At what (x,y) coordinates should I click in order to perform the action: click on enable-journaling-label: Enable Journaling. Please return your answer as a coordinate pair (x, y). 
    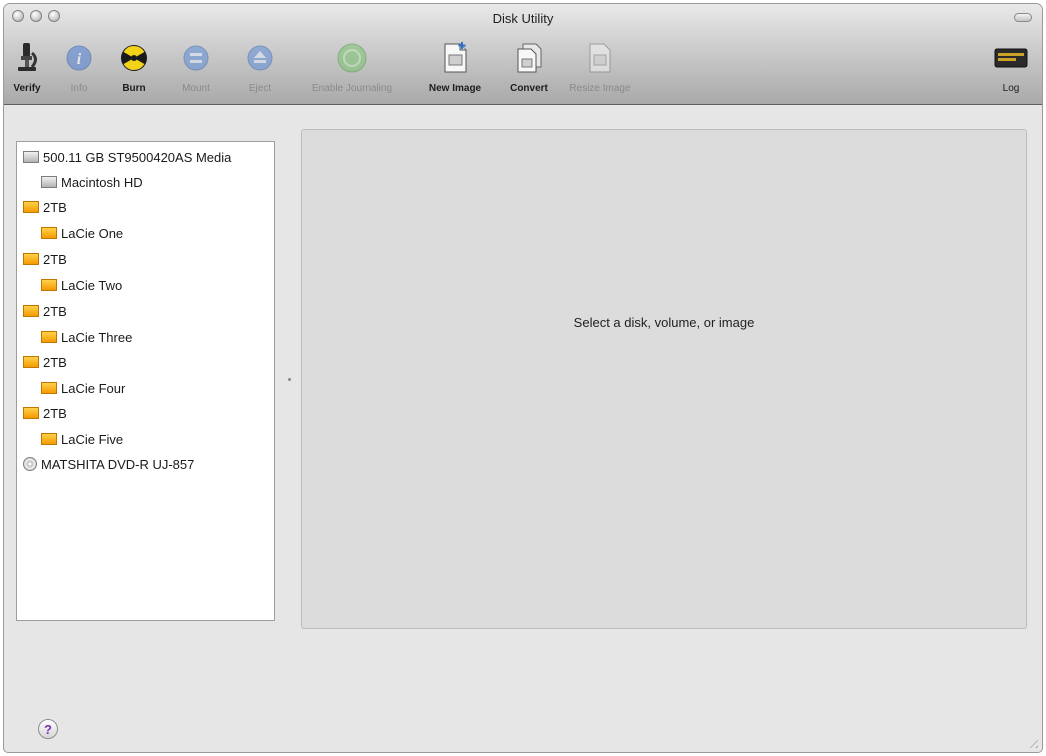
    Looking at the image, I should click on (352, 88).